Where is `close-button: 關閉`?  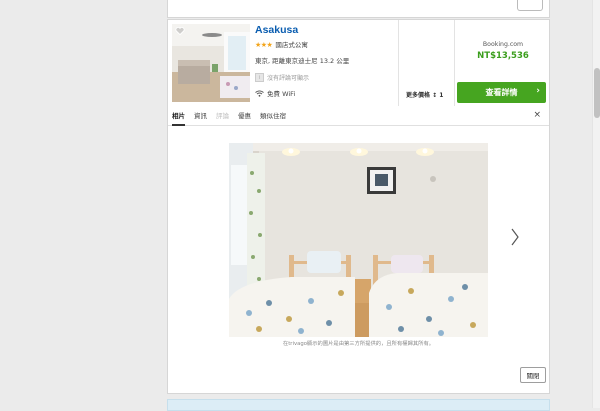 close-button: 關閉 is located at coordinates (533, 375).